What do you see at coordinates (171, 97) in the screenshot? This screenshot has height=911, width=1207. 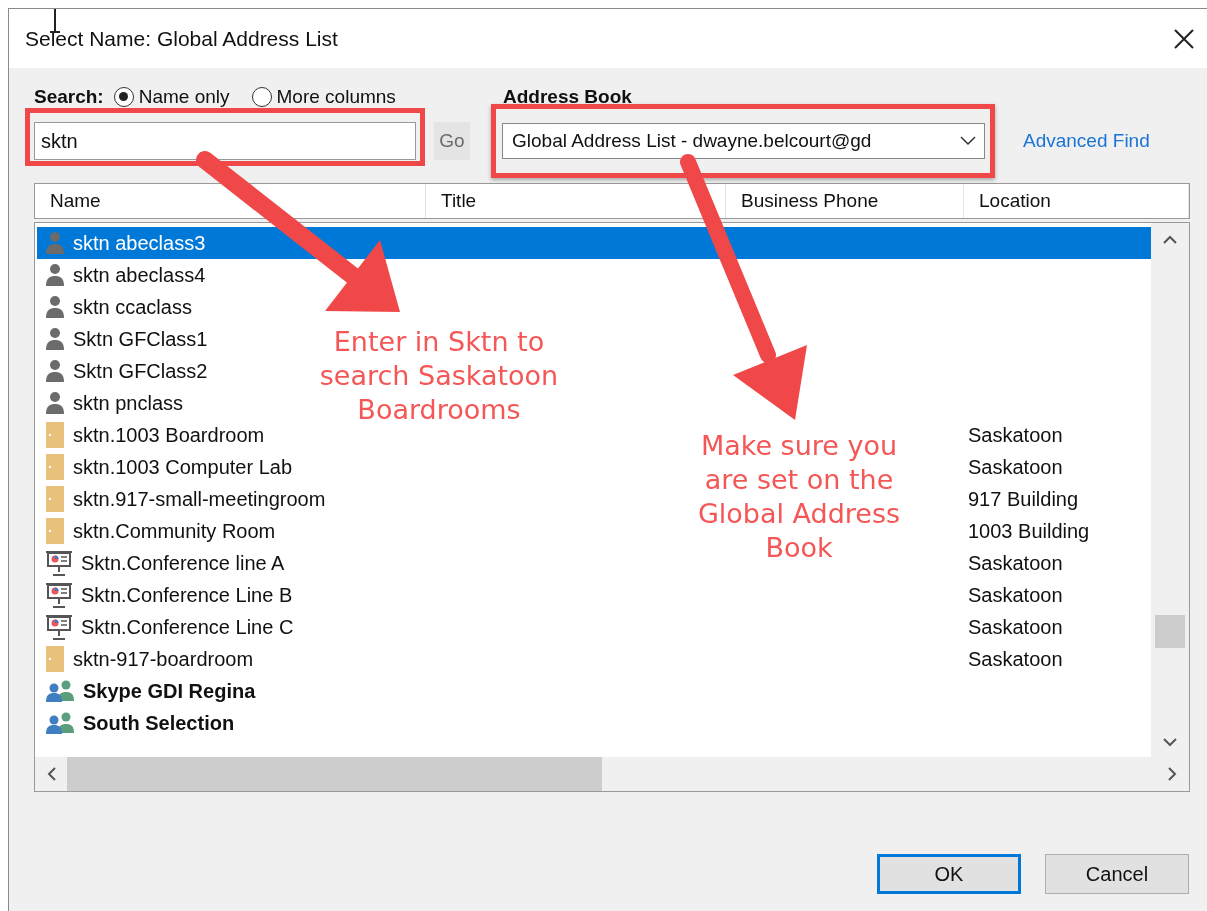 I see `radio-option: Name only` at bounding box center [171, 97].